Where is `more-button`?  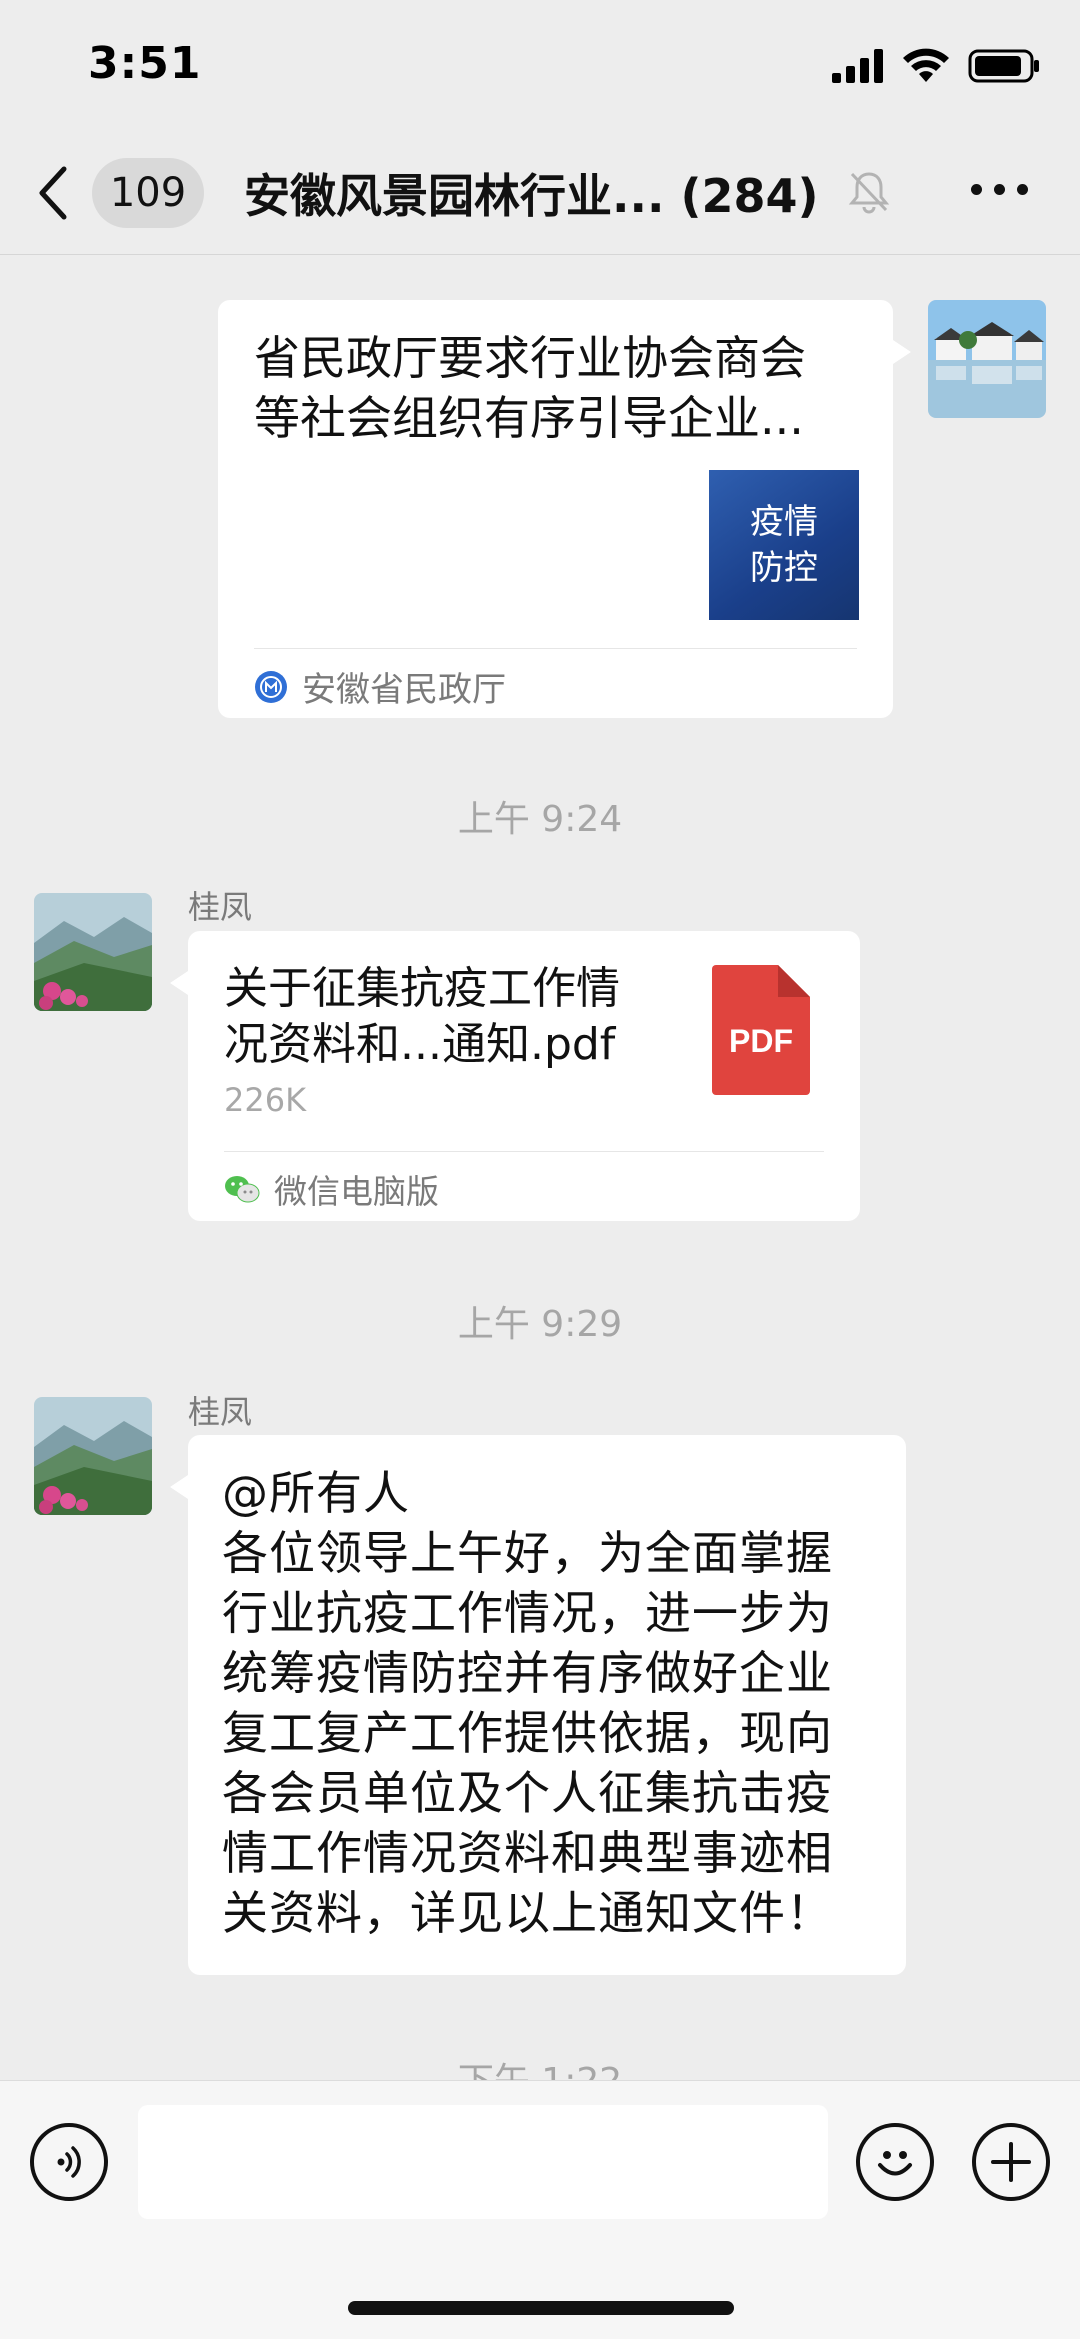
more-button is located at coordinates (999, 189).